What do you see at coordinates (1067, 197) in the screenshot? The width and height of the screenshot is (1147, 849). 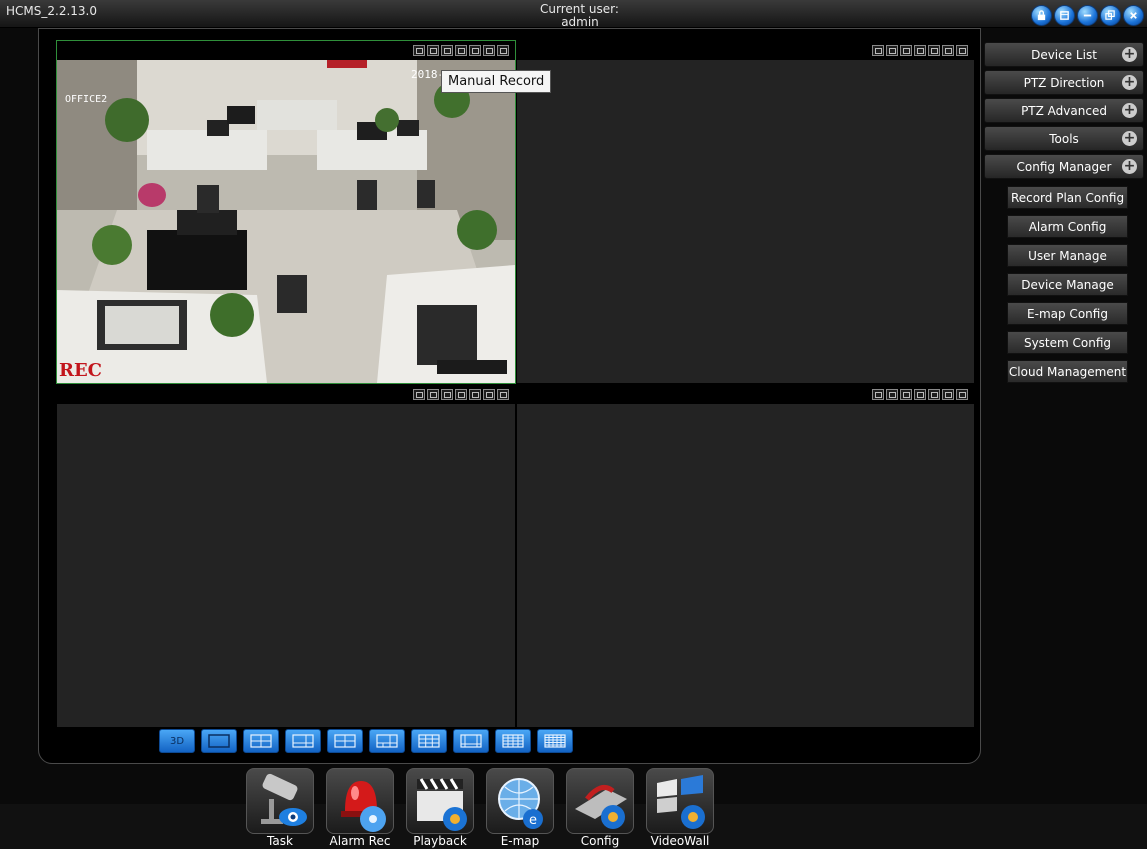 I see `record-plan-config-button: Record Plan Config` at bounding box center [1067, 197].